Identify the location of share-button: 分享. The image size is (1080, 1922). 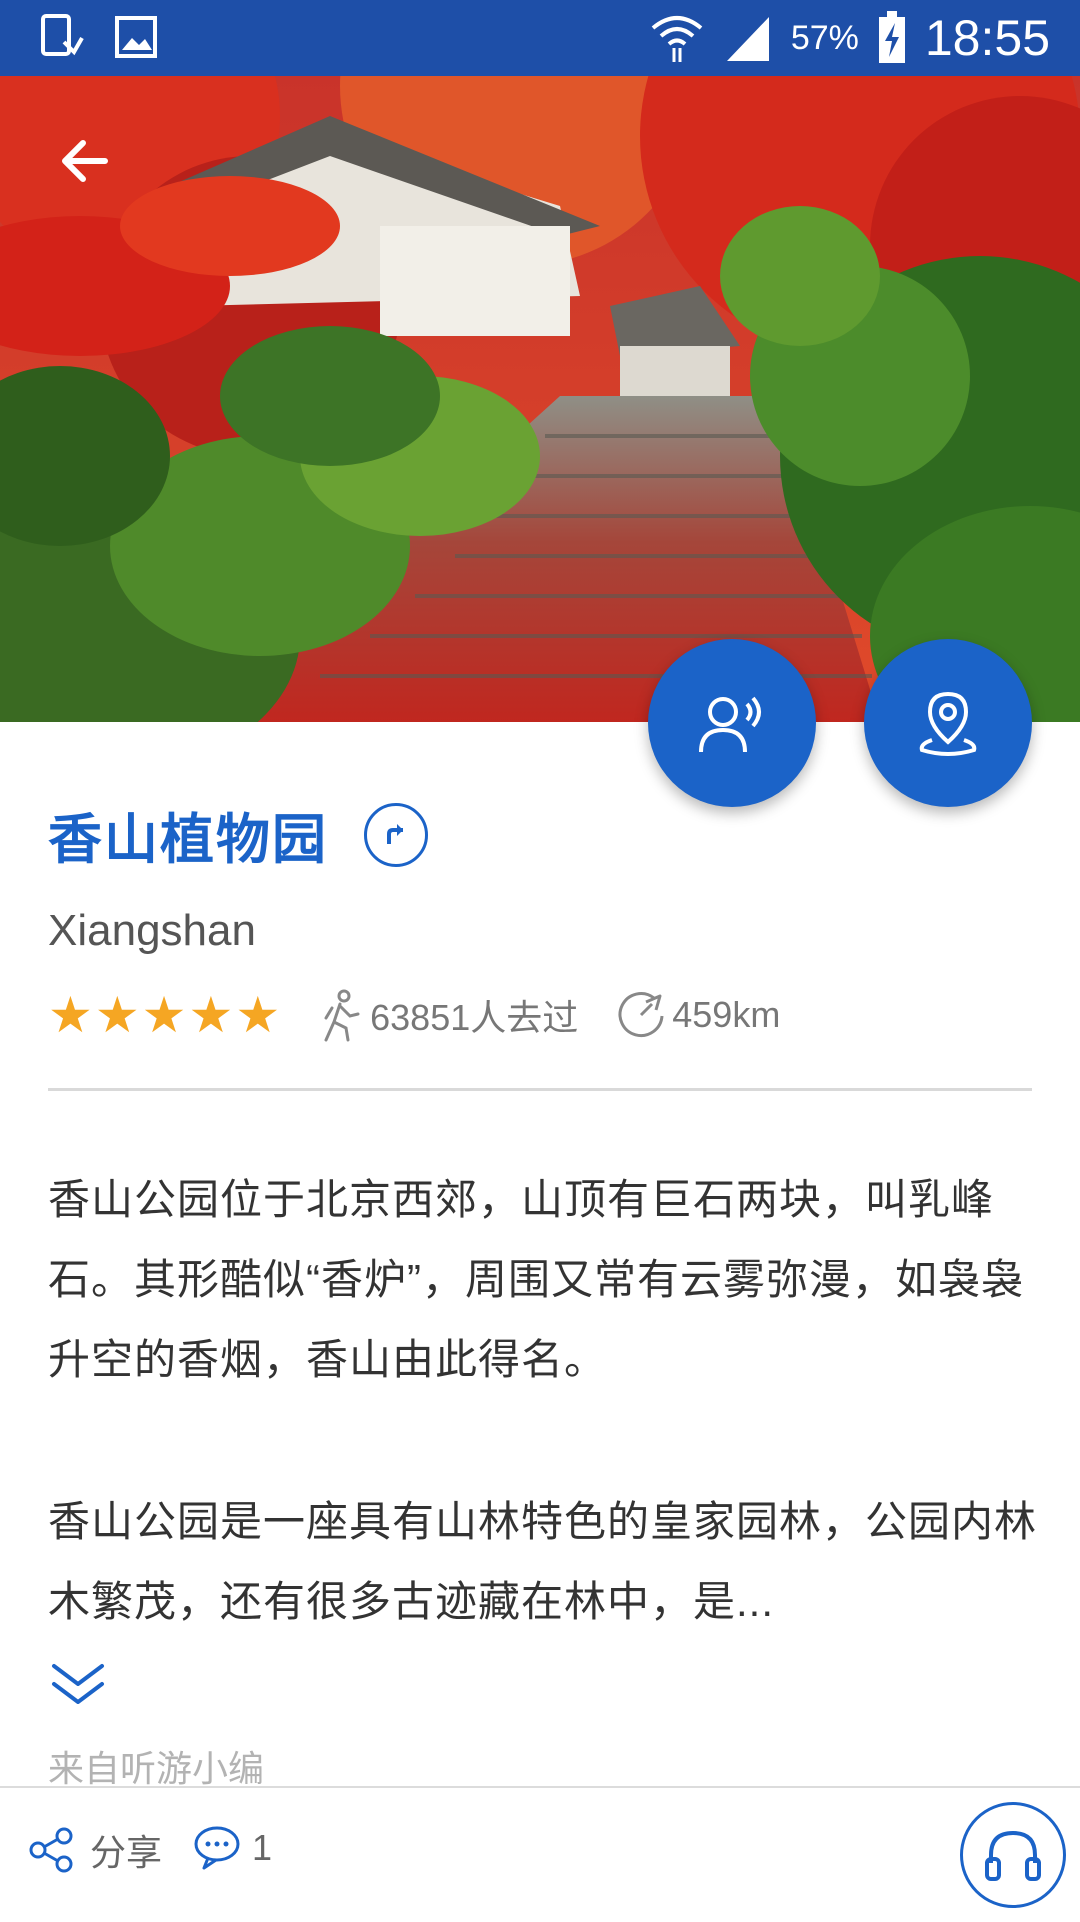
(95, 1850).